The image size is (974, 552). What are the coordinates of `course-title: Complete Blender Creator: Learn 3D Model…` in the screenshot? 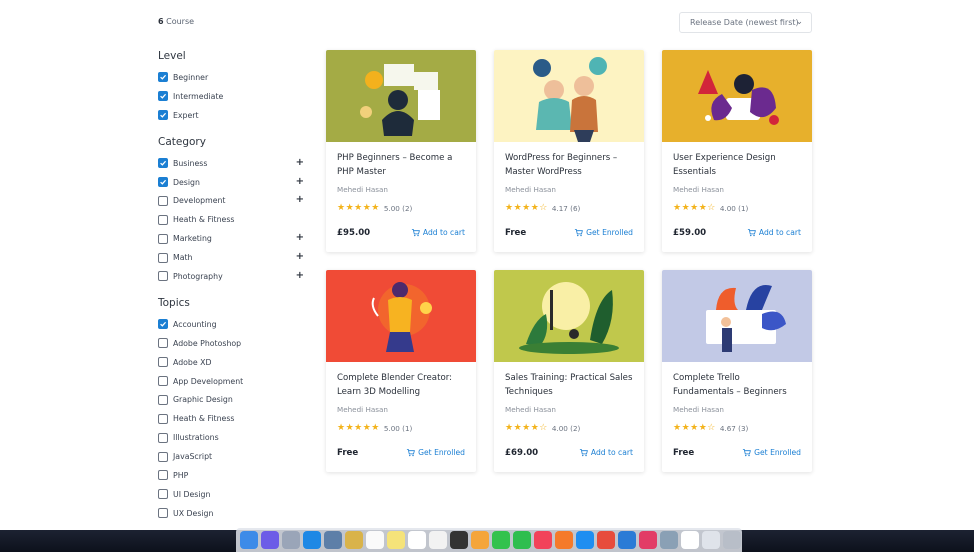 It's located at (401, 386).